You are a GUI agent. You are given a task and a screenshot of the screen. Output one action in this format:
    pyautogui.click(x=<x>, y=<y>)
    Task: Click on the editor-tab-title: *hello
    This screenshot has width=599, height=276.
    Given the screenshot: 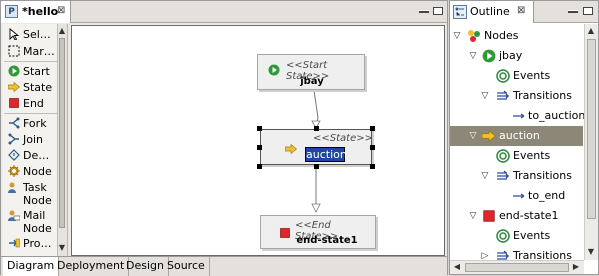 What is the action you would take?
    pyautogui.click(x=40, y=11)
    